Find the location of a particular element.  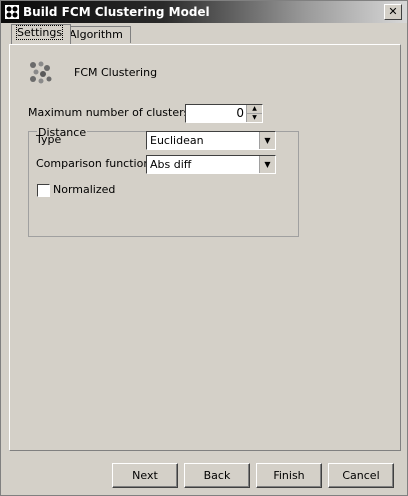

max-clusters-label: Maximum number of clusters is located at coordinates (109, 112).